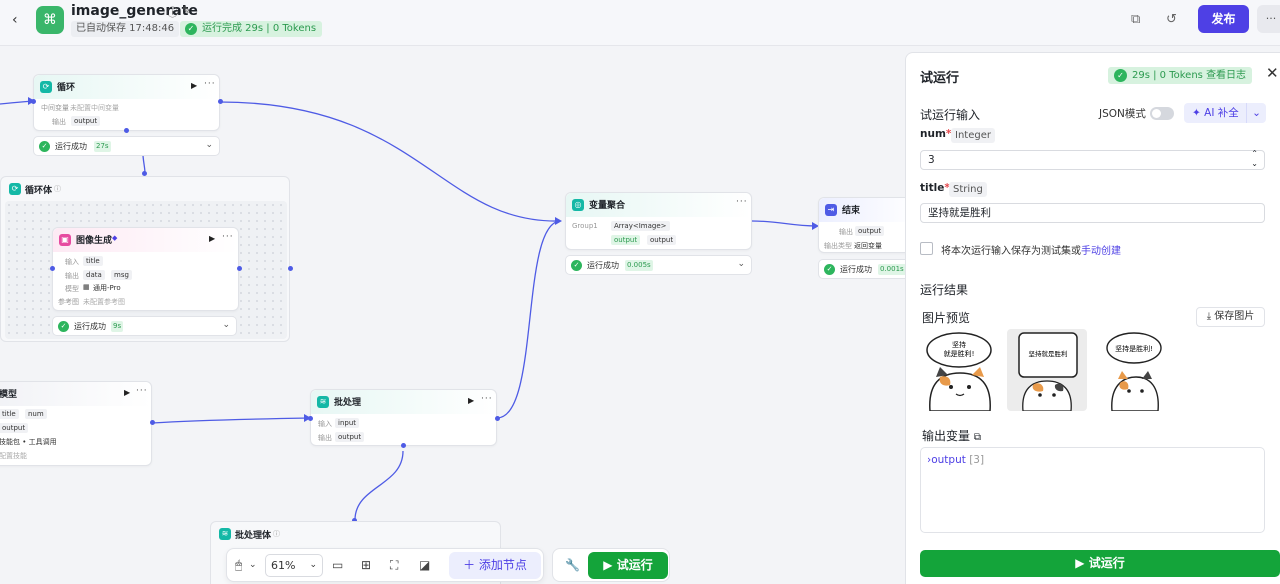 Image resolution: width=1280 pixels, height=584 pixels. What do you see at coordinates (366, 565) in the screenshot?
I see `layout-grid-icon: ⊞` at bounding box center [366, 565].